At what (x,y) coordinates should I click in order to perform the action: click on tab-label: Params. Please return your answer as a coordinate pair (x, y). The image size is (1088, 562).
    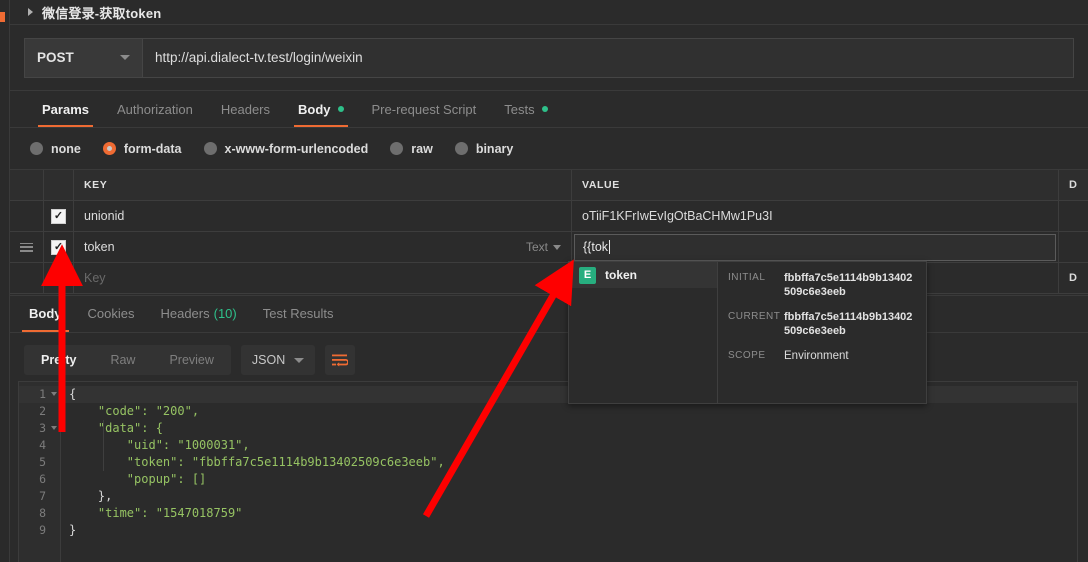
    Looking at the image, I should click on (65, 109).